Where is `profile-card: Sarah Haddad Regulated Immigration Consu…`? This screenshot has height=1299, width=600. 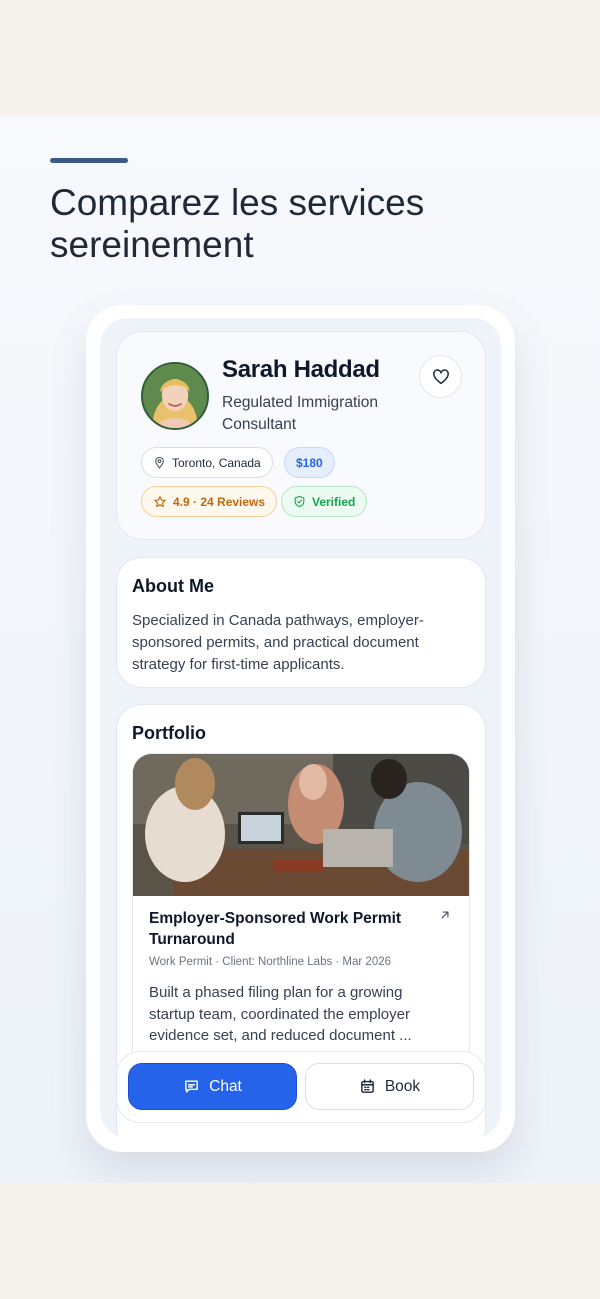 profile-card: Sarah Haddad Regulated Immigration Consu… is located at coordinates (301, 435).